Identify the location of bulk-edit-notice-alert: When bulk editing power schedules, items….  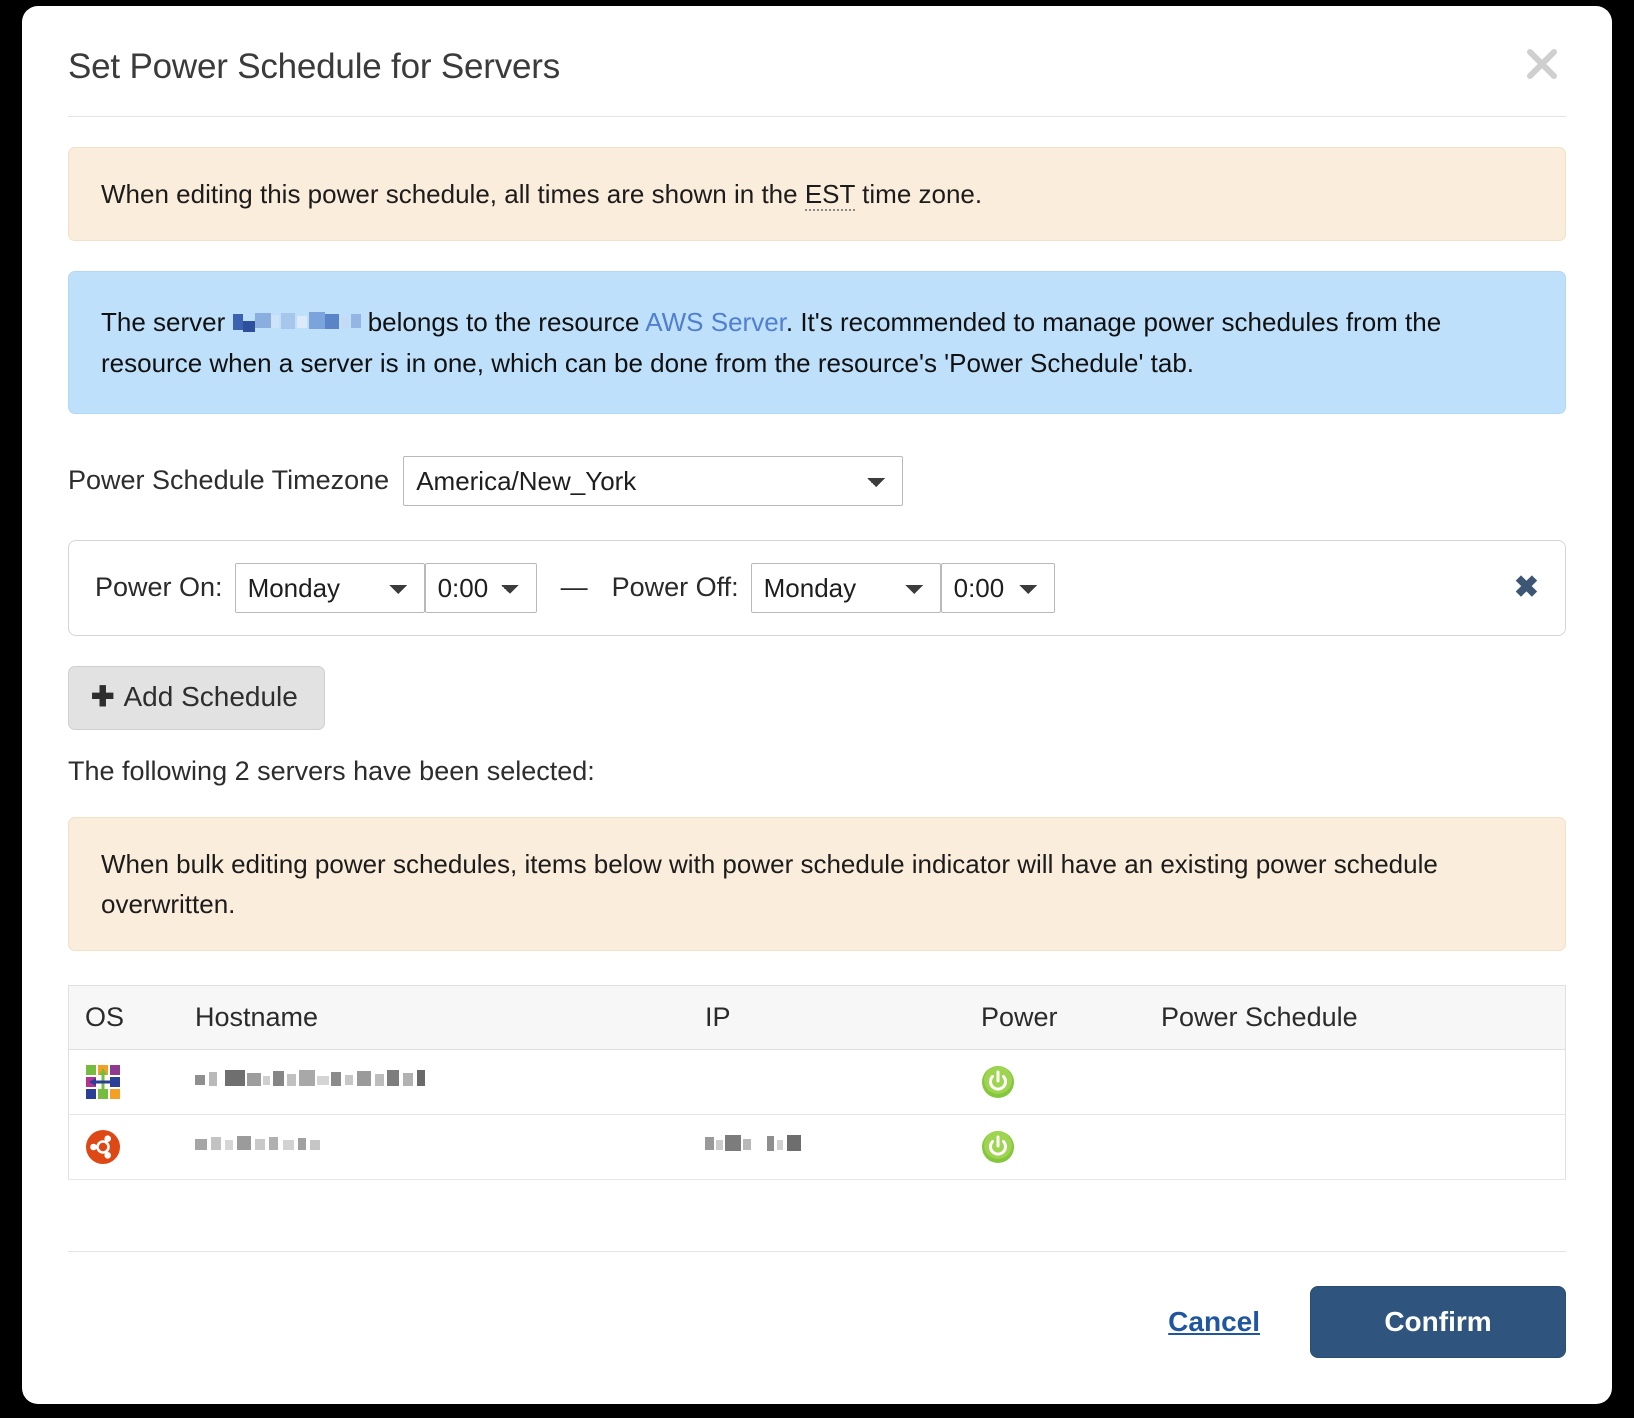
(817, 884).